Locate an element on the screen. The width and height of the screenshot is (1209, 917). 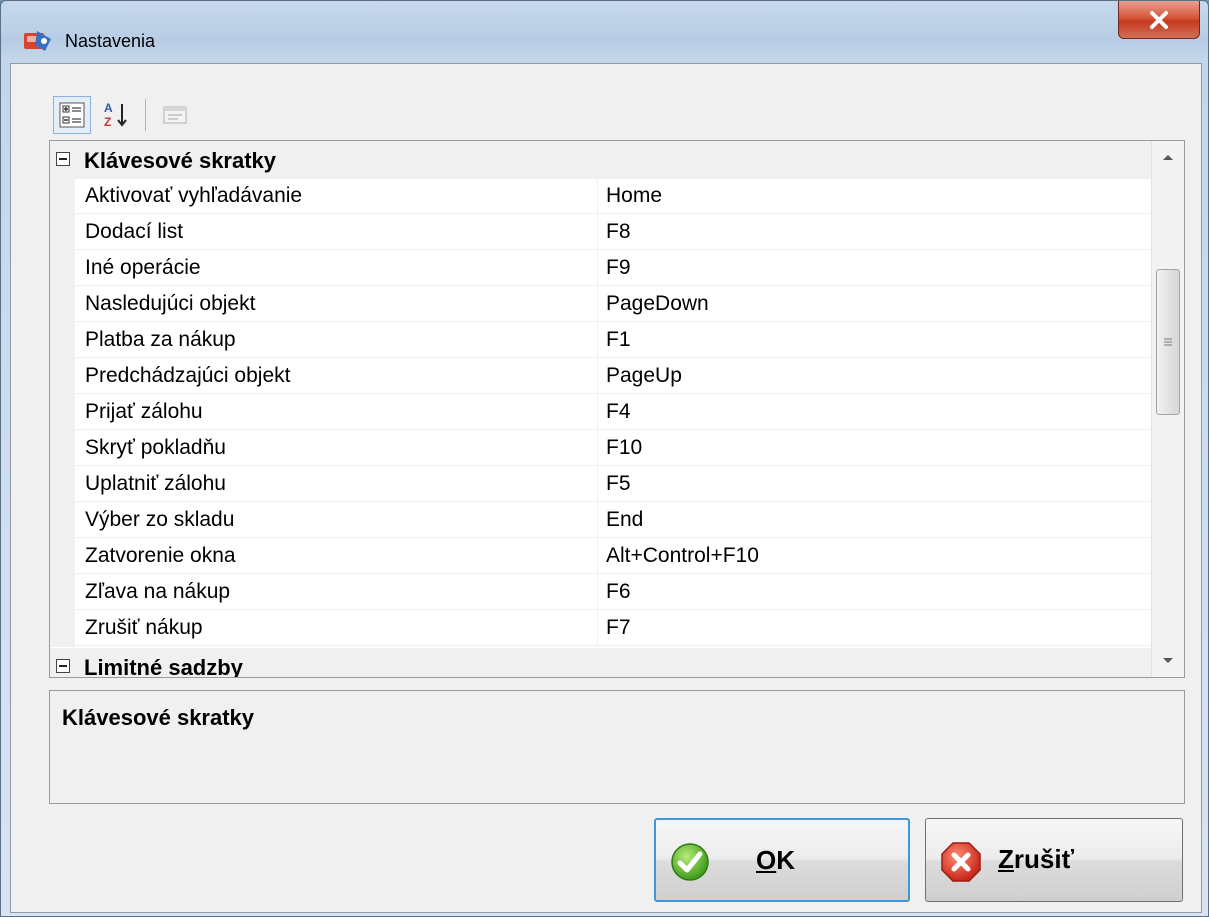
property-grid-toolbar: A Z is located at coordinates (123, 115).